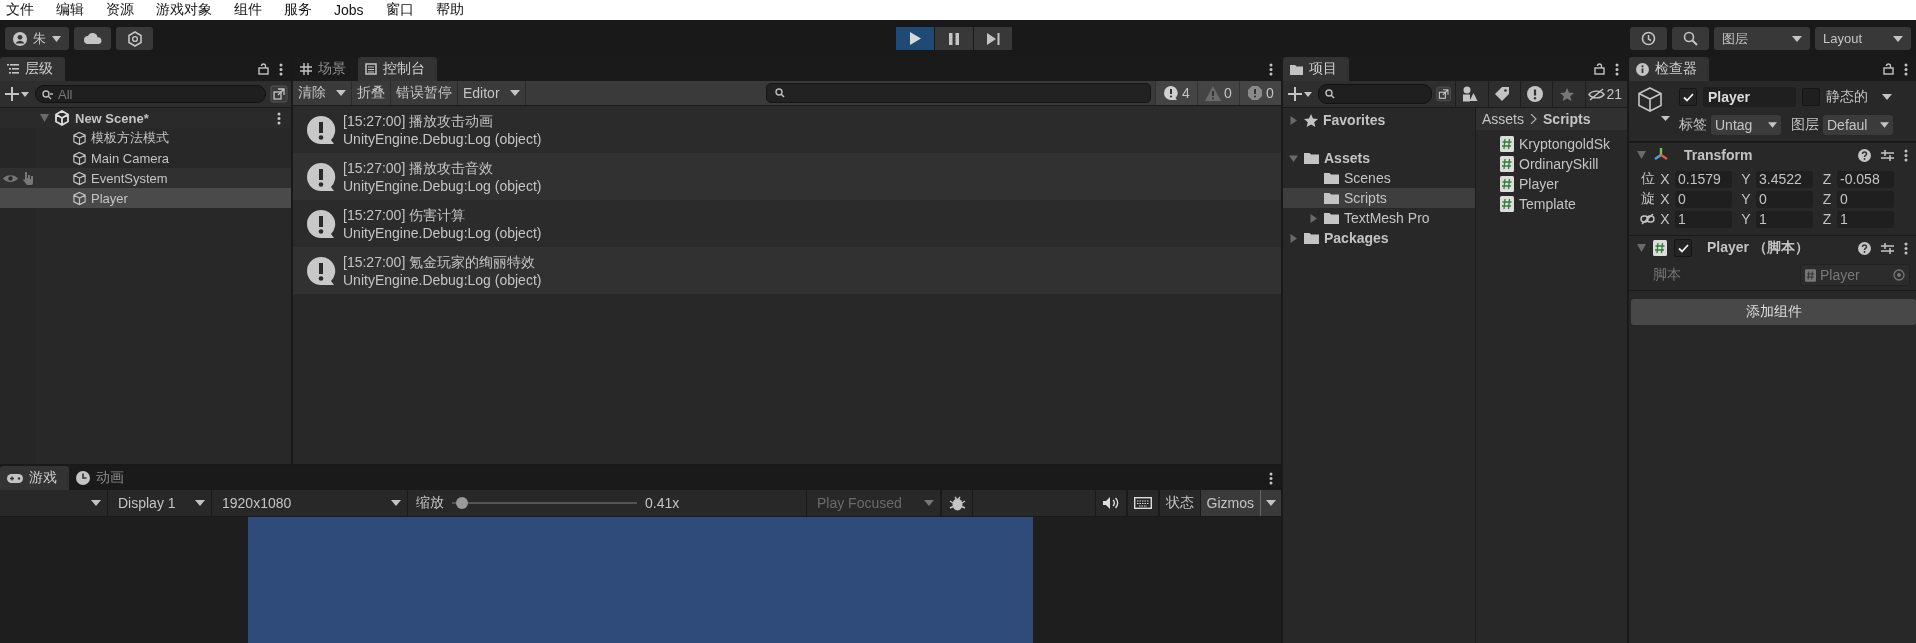 The image size is (1916, 643). What do you see at coordinates (1176, 93) in the screenshot?
I see `count-toggle: 4` at bounding box center [1176, 93].